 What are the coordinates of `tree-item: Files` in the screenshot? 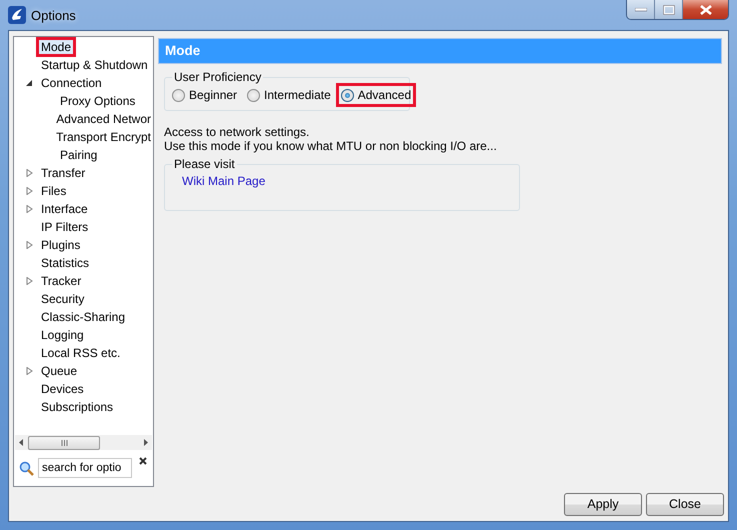 It's located at (53, 191).